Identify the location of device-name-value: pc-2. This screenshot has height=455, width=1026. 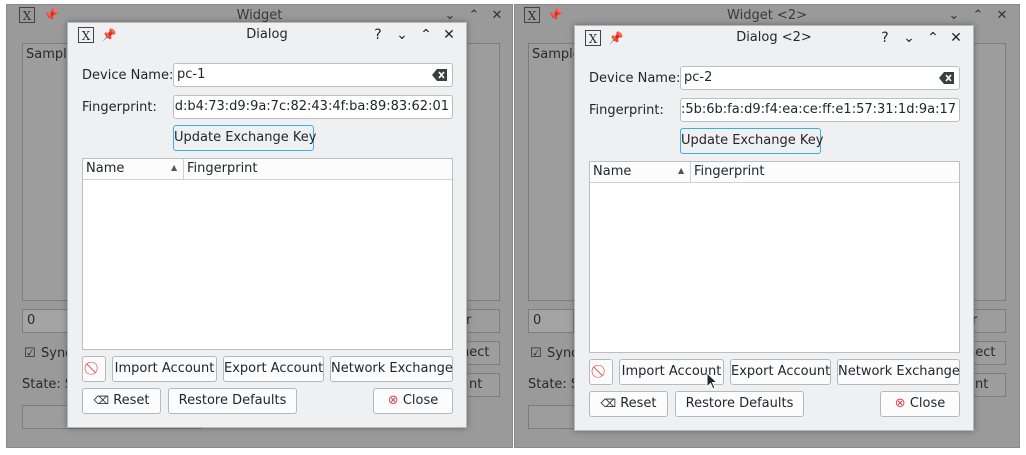
(698, 77).